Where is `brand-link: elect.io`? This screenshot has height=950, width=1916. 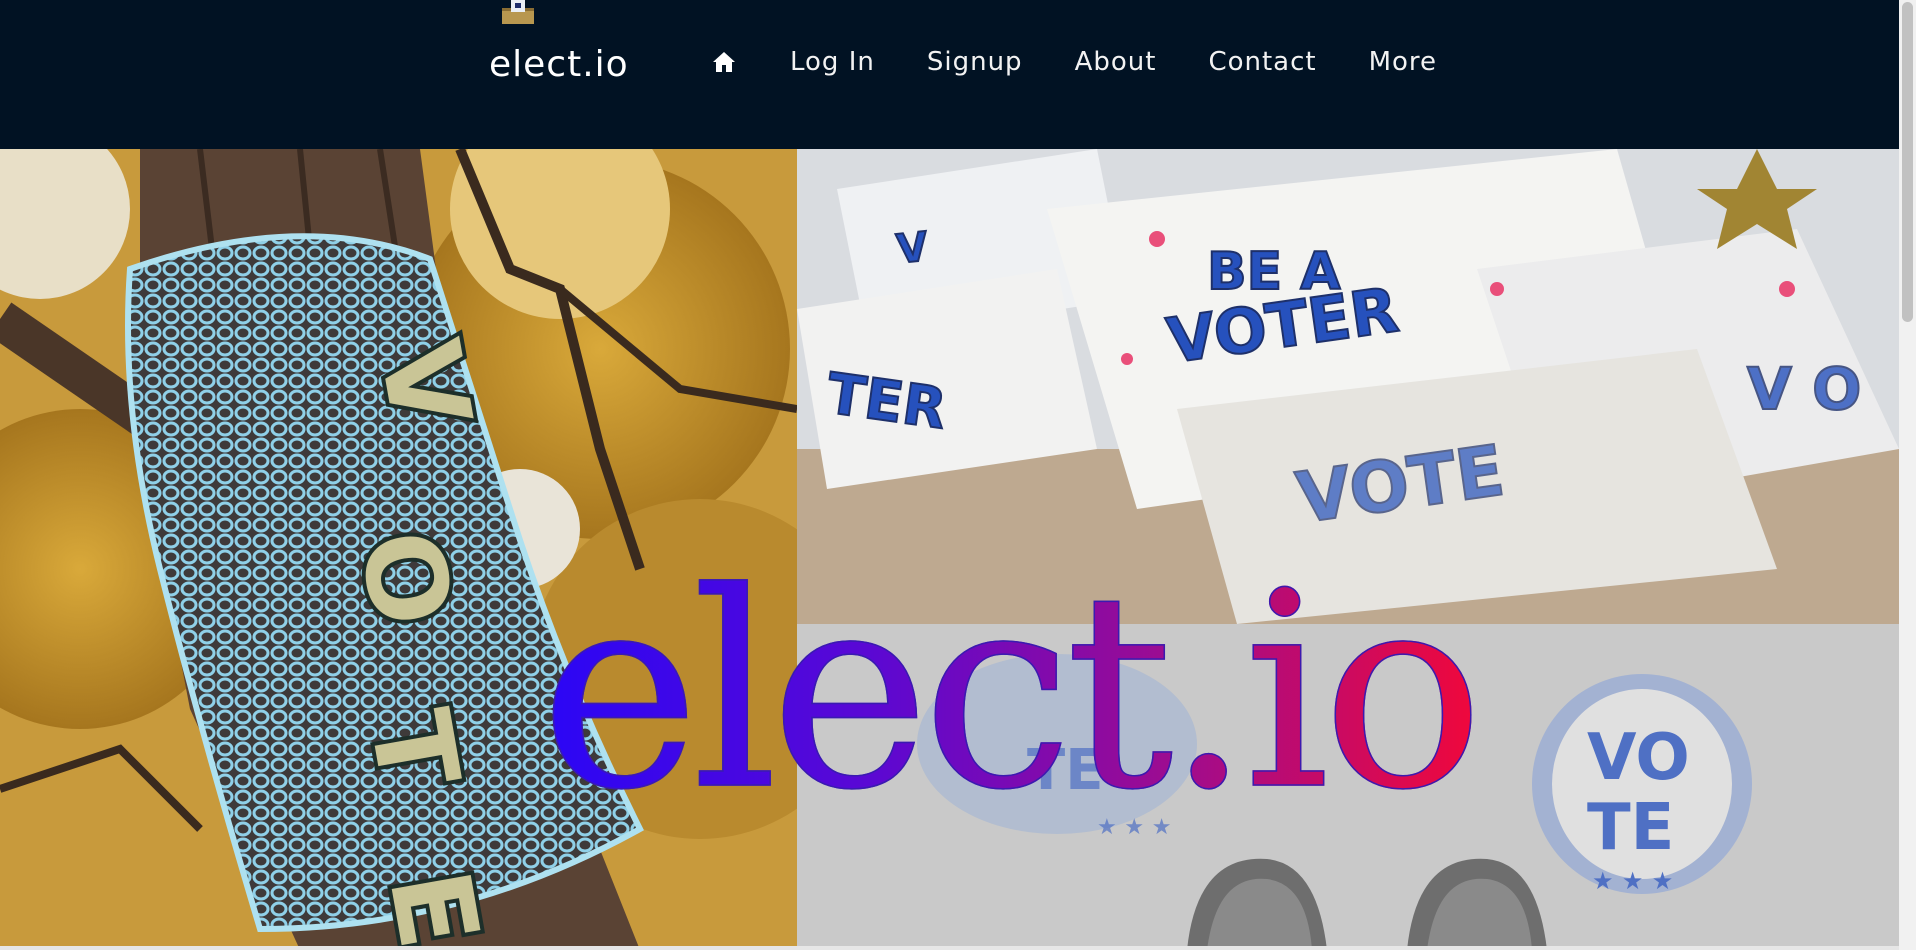 brand-link: elect.io is located at coordinates (559, 64).